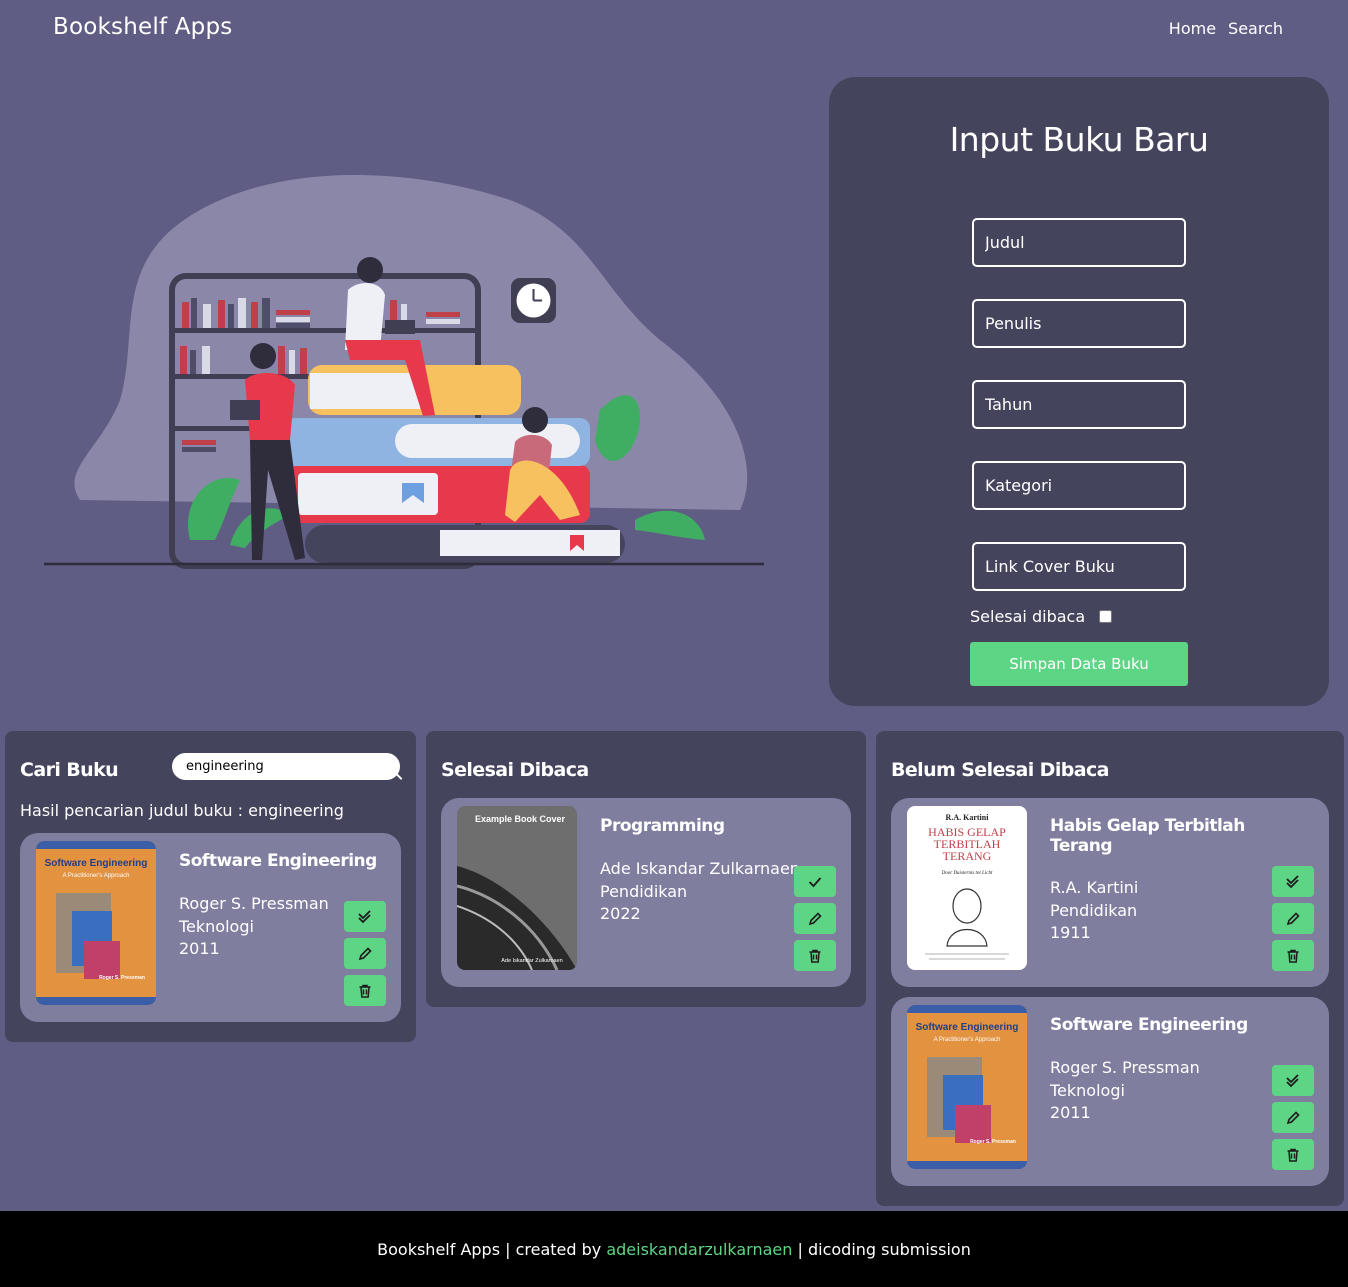 The image size is (1348, 1287). Describe the element at coordinates (286, 766) in the screenshot. I see `search-input` at that location.